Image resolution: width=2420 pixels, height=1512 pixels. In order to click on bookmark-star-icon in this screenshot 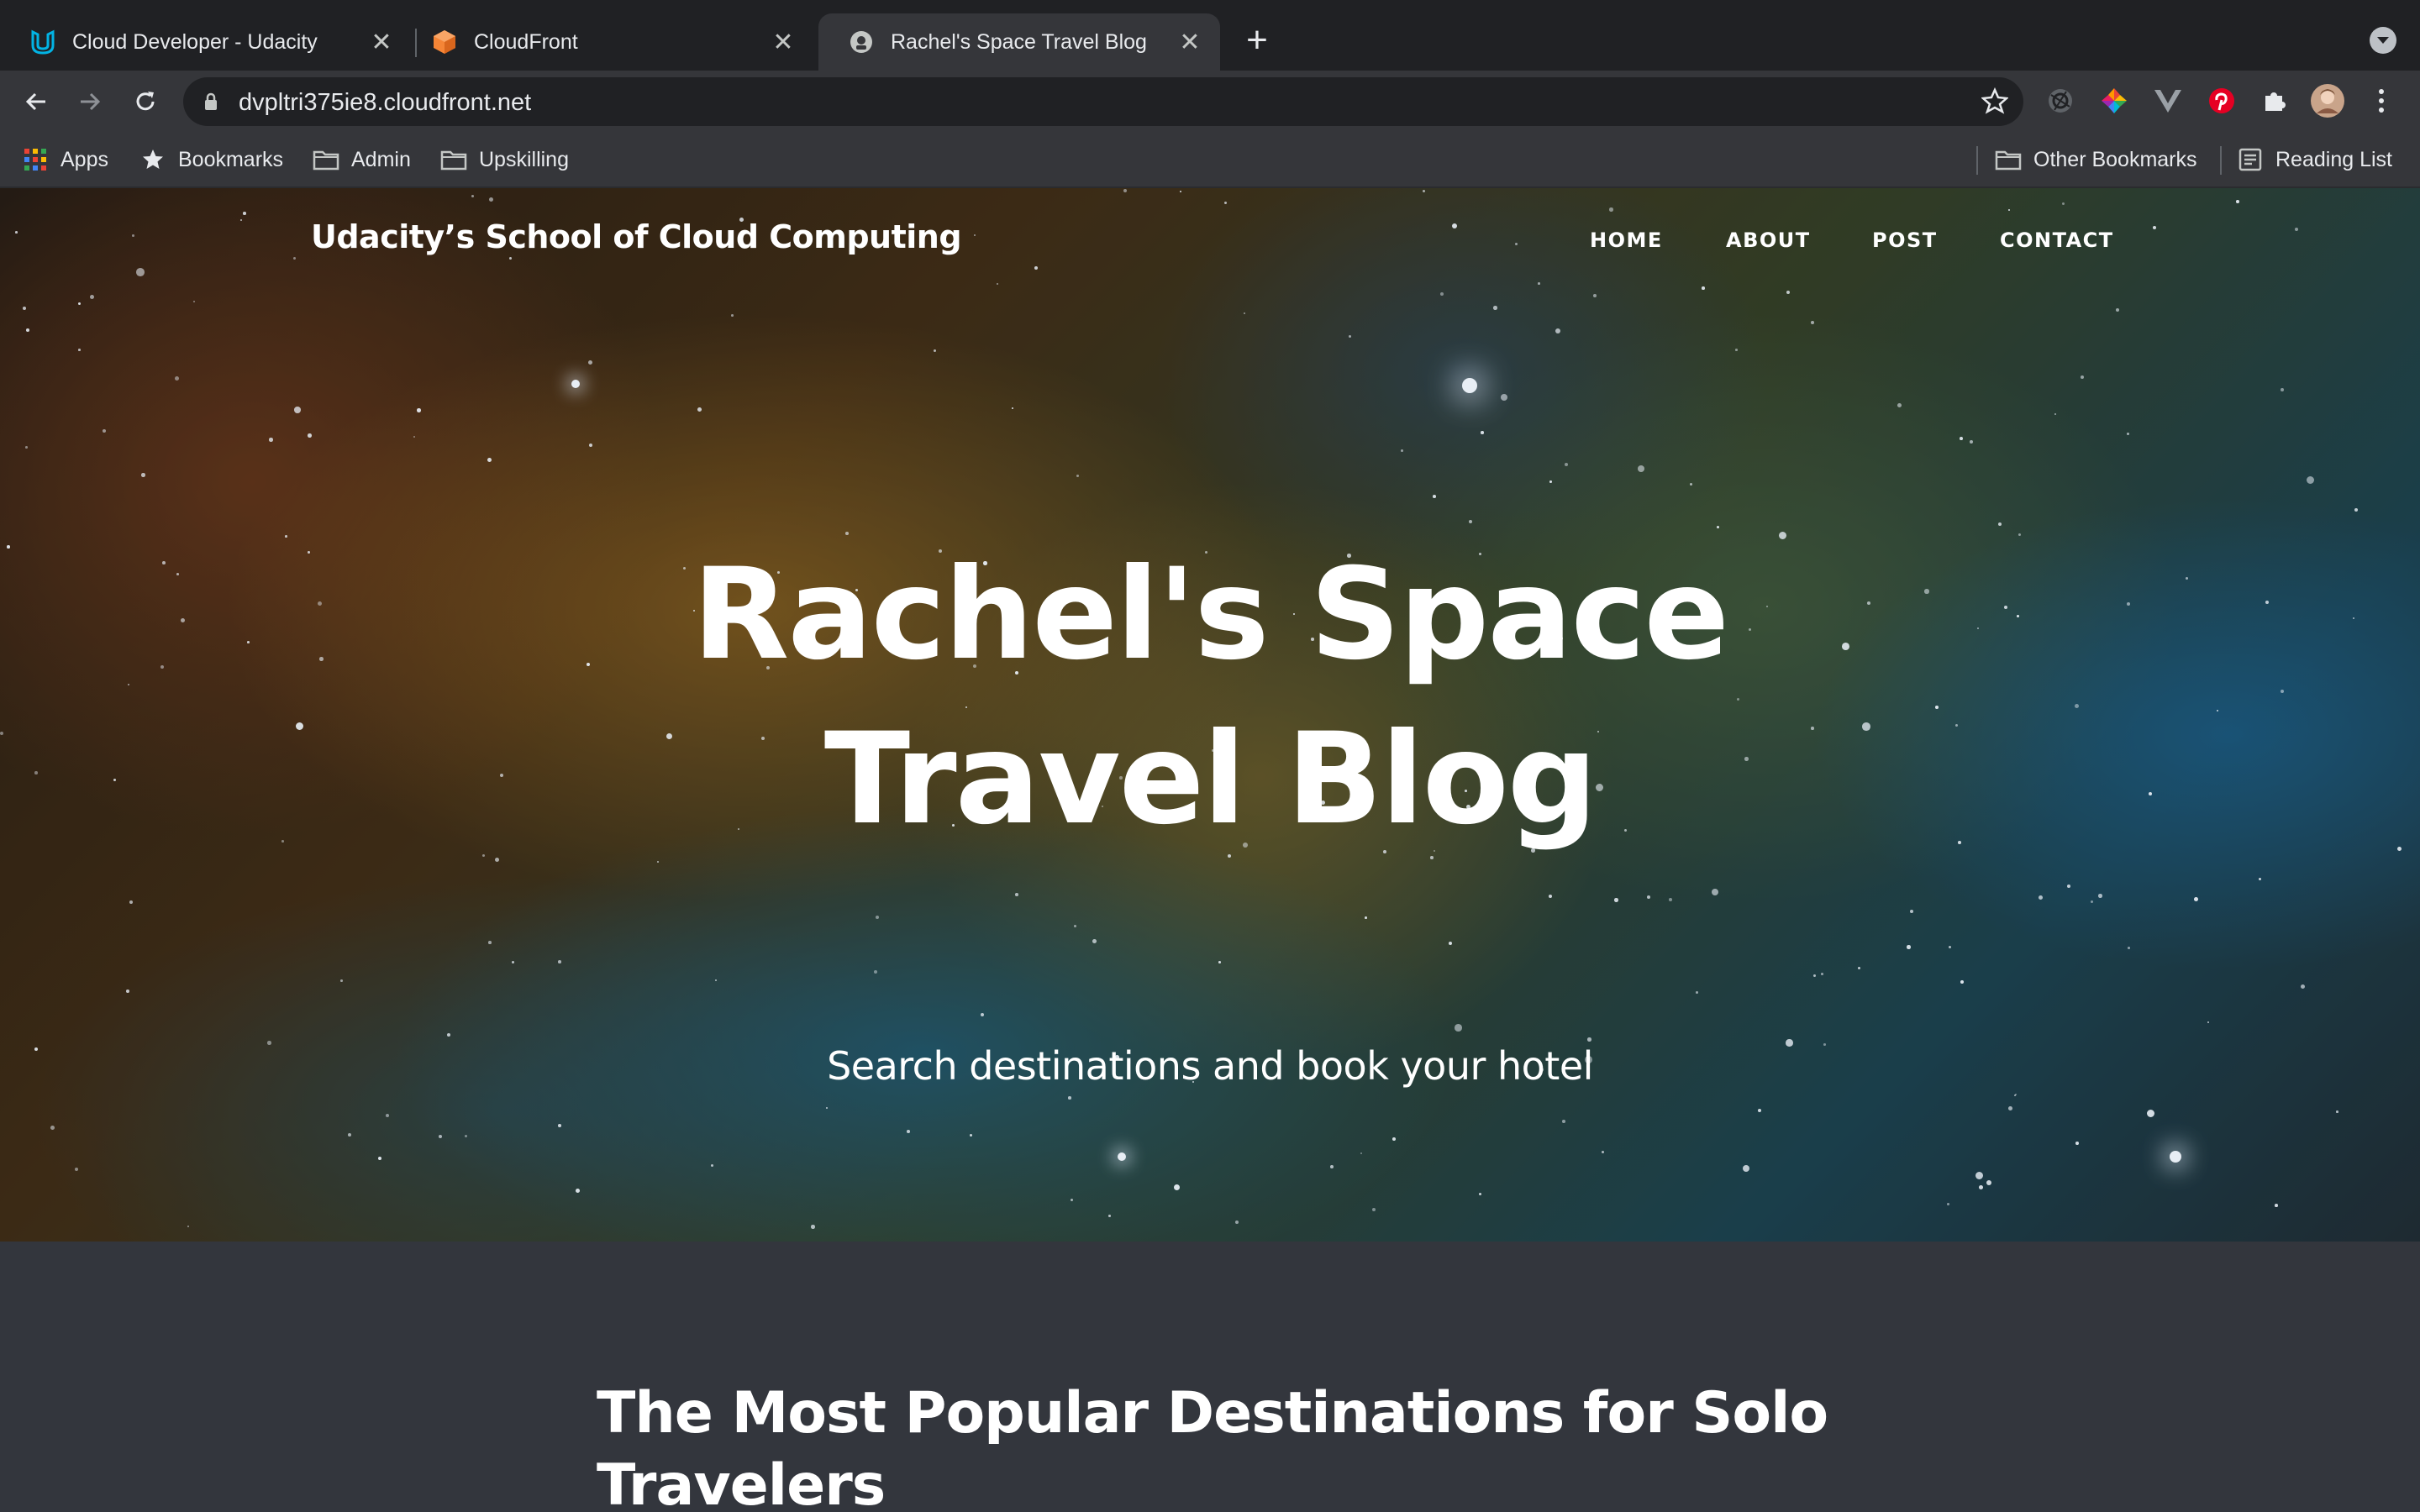, I will do `click(1994, 100)`.